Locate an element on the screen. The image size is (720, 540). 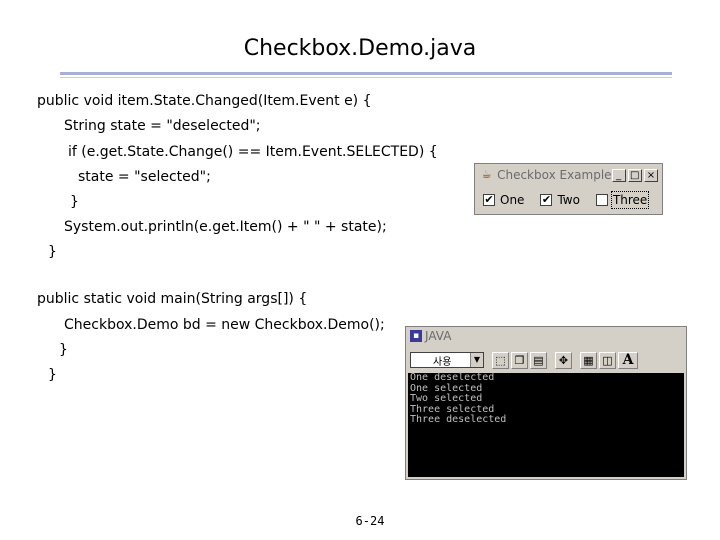
page-number: 6-24 is located at coordinates (370, 521).